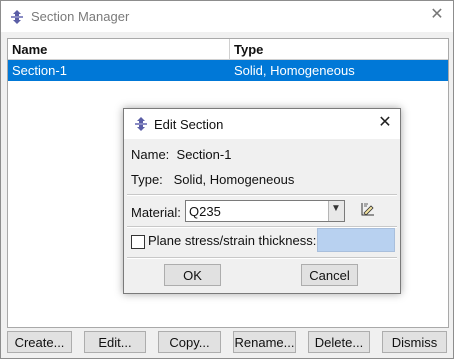 Image resolution: width=454 pixels, height=359 pixels. I want to click on name-value: Section-1, so click(204, 154).